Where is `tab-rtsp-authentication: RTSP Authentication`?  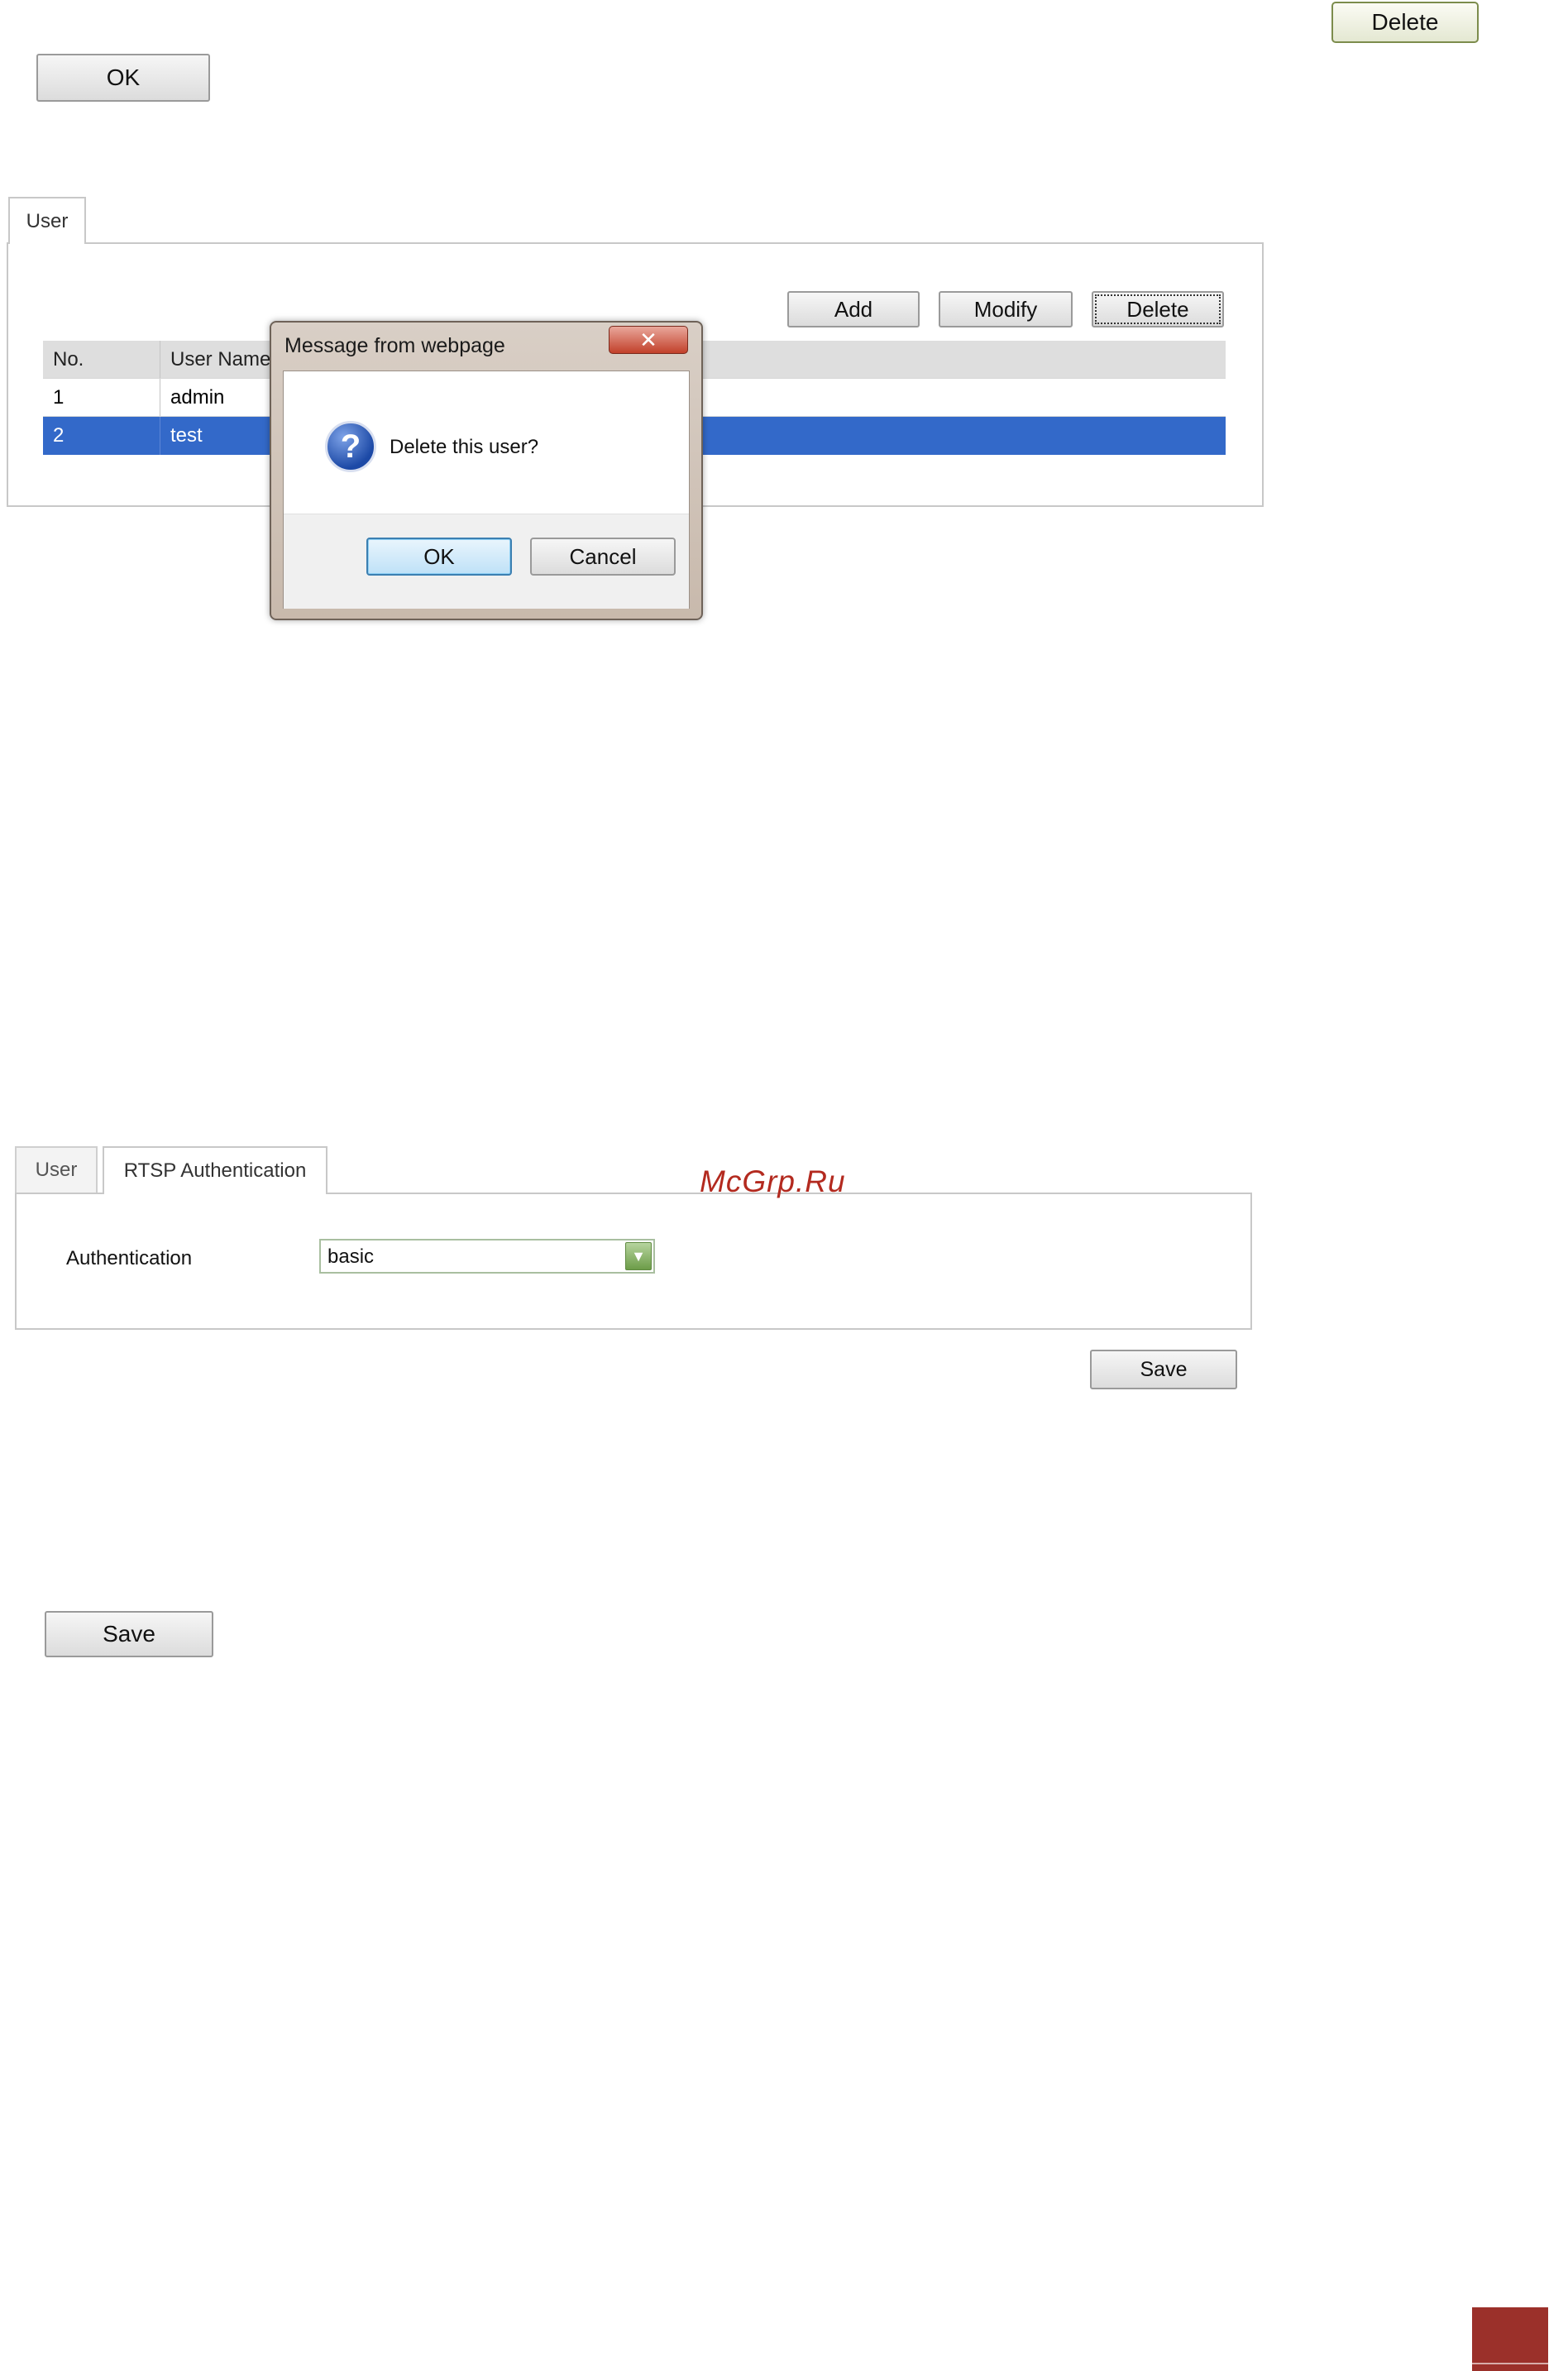
tab-rtsp-authentication: RTSP Authentication is located at coordinates (215, 1170).